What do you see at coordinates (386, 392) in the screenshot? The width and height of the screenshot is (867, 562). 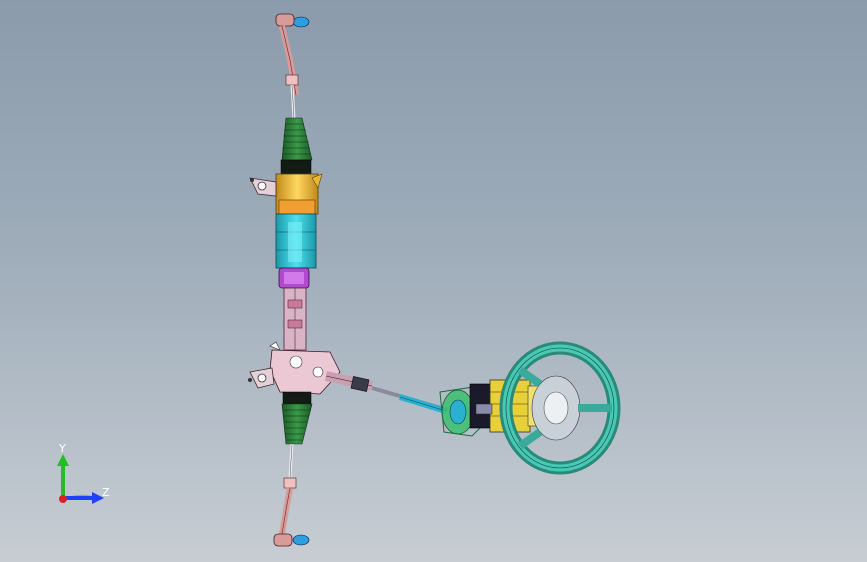 I see `intermediate-shaft` at bounding box center [386, 392].